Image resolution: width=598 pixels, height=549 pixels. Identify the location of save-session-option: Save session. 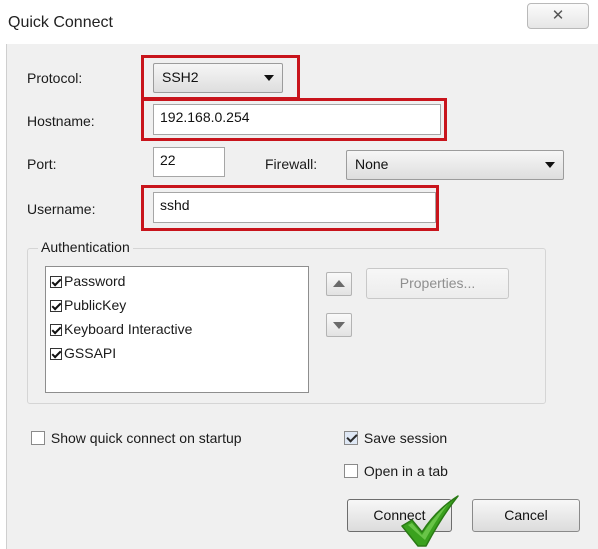
(395, 438).